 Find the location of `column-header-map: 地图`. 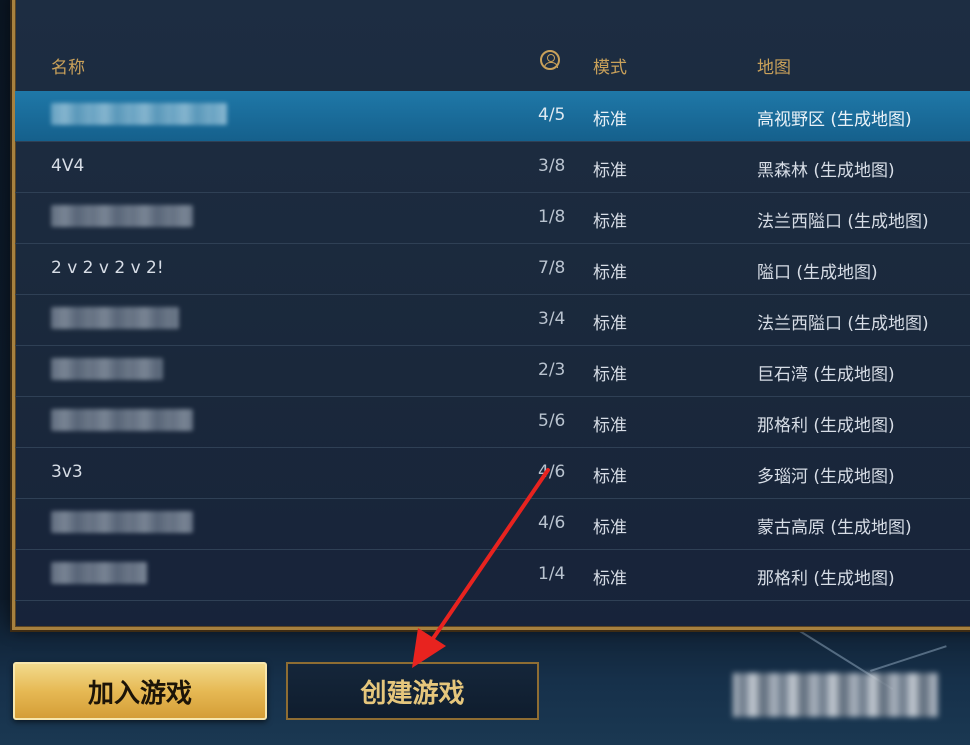

column-header-map: 地图 is located at coordinates (774, 65).